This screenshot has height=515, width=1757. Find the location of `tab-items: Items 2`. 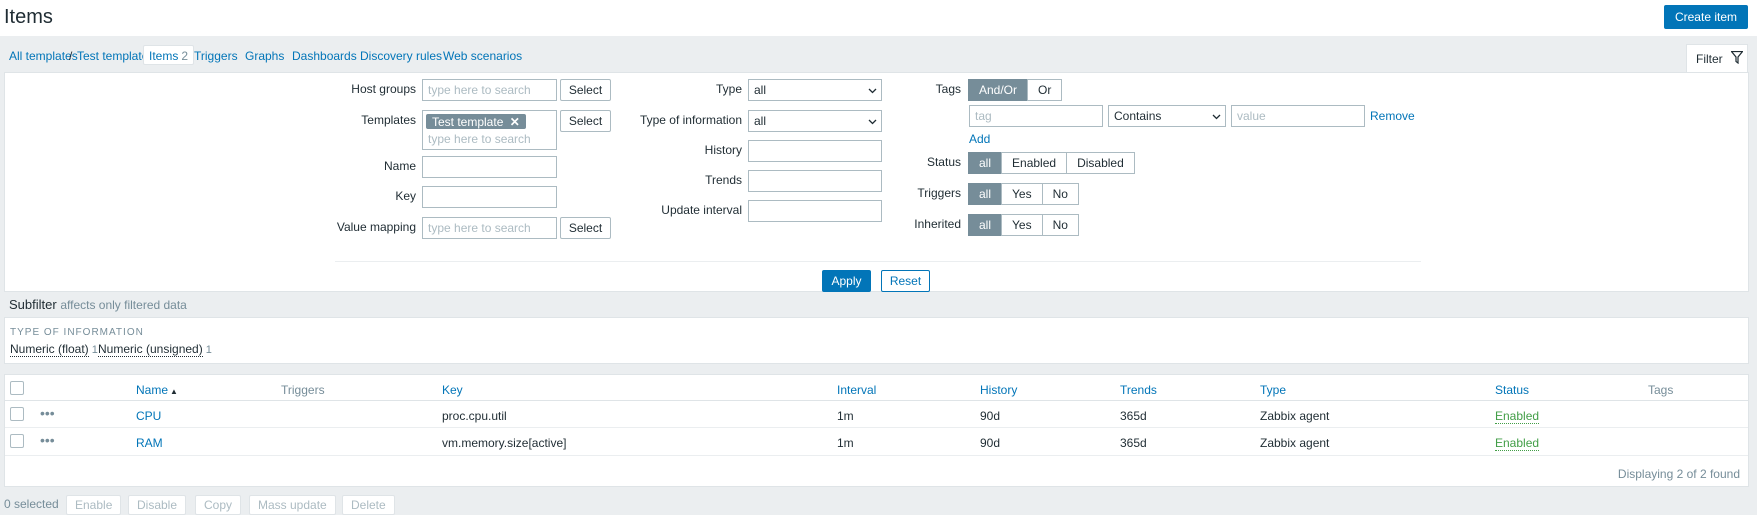

tab-items: Items 2 is located at coordinates (169, 55).